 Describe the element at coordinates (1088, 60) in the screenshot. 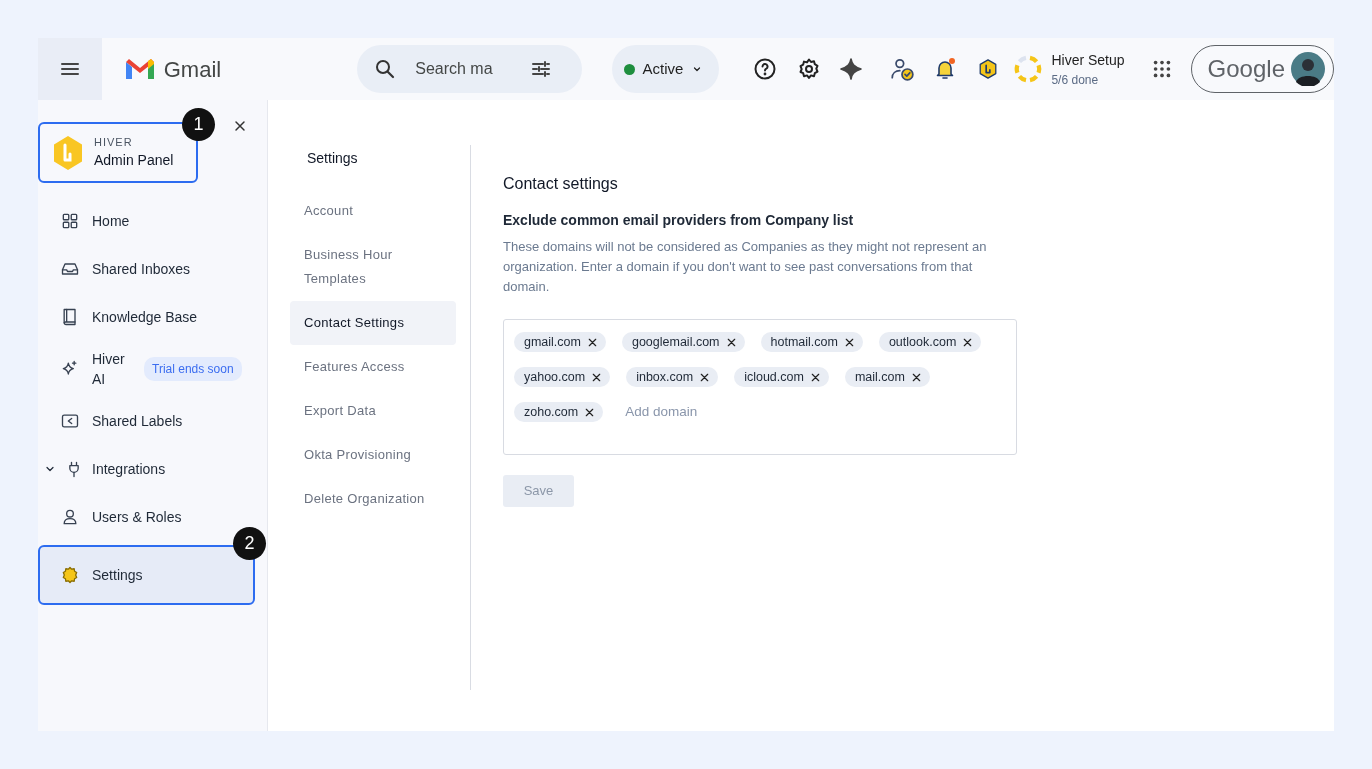

I see `setup-title: Hiver Setup` at that location.